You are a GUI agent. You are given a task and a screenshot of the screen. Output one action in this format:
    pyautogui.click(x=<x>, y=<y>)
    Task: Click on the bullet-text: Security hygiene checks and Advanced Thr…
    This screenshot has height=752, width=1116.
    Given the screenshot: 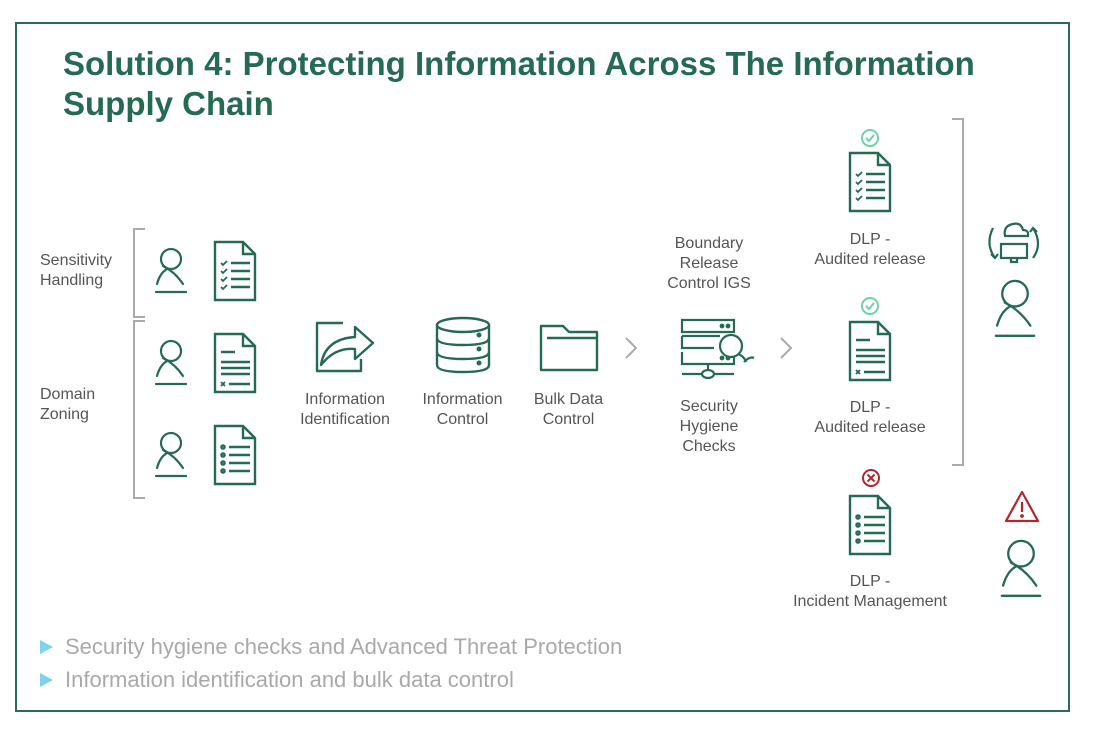 What is the action you would take?
    pyautogui.click(x=344, y=646)
    